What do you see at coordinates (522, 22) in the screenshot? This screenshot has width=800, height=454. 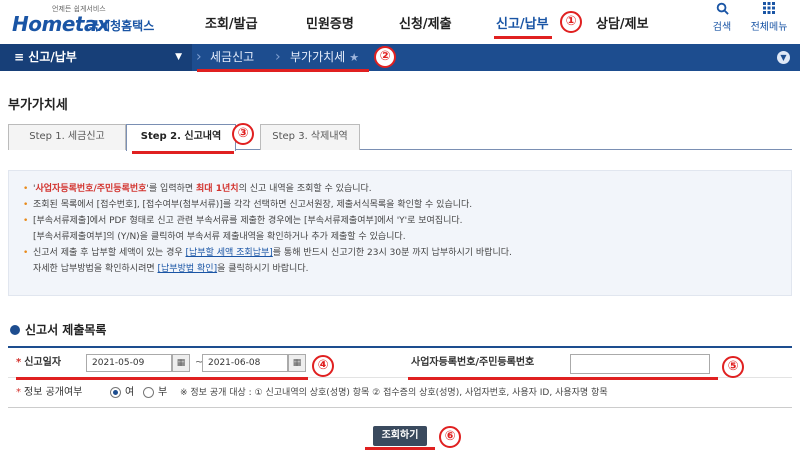 I see `nav-item-report-payment: 신고/납부` at bounding box center [522, 22].